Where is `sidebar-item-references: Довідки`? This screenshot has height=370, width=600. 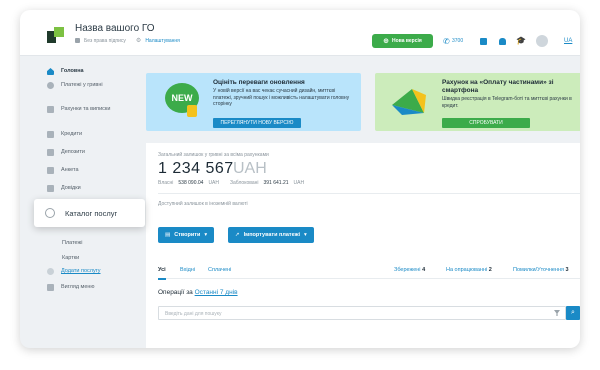
sidebar-item-references: Довідки is located at coordinates (64, 188).